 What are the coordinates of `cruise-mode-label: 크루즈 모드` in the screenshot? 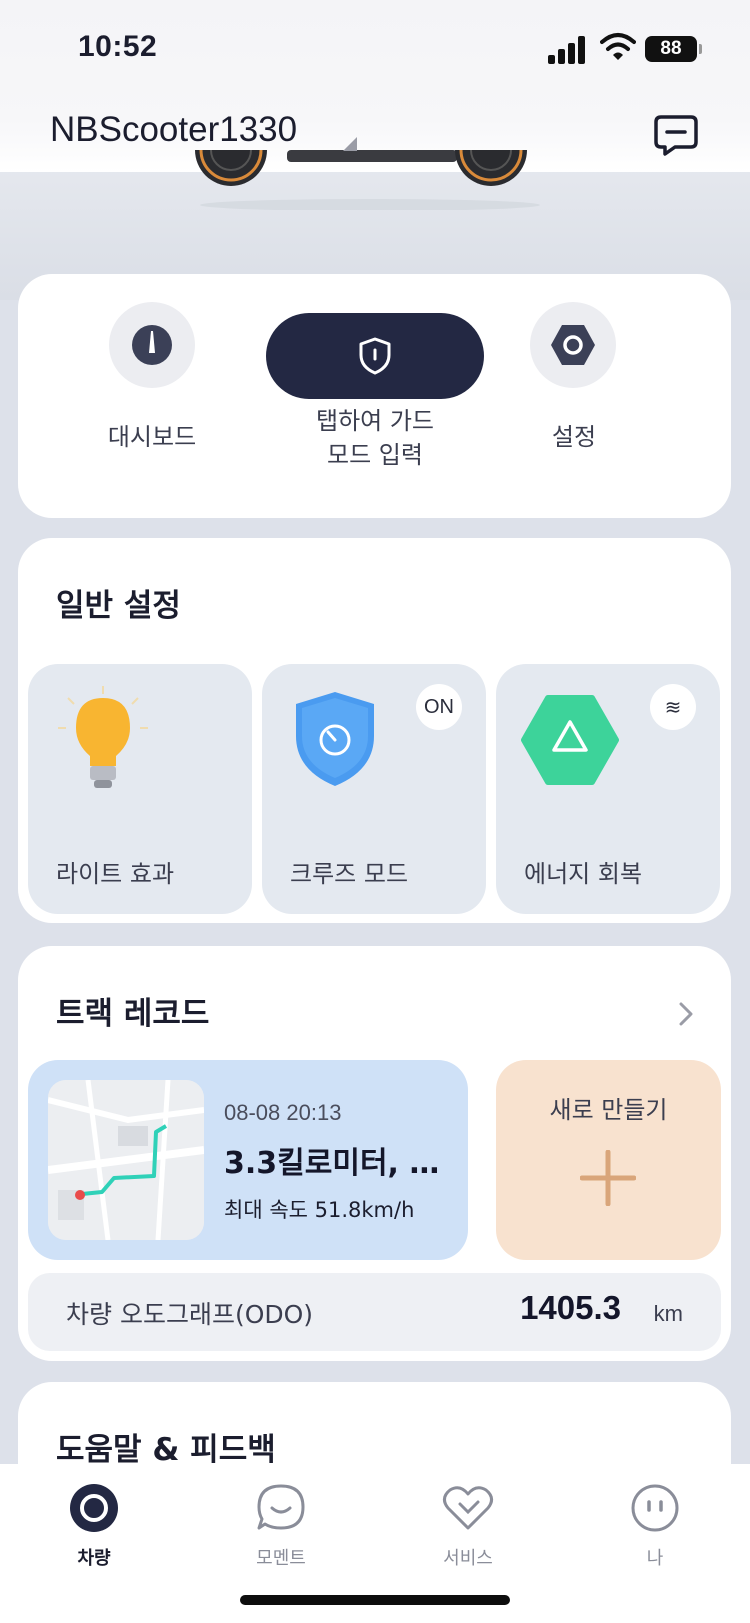 It's located at (349, 874).